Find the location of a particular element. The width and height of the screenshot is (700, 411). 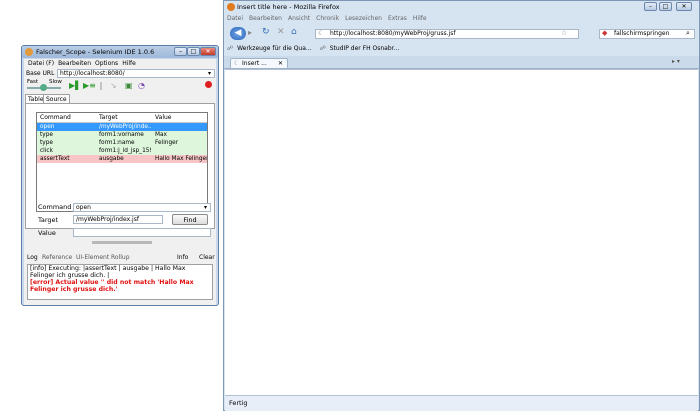

value-label: Value is located at coordinates (47, 233).